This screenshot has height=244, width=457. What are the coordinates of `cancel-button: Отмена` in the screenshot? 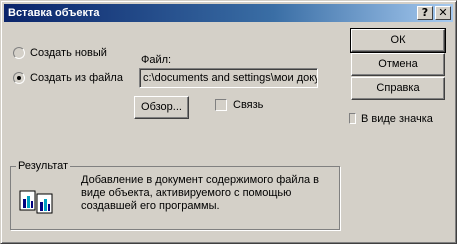 It's located at (398, 64).